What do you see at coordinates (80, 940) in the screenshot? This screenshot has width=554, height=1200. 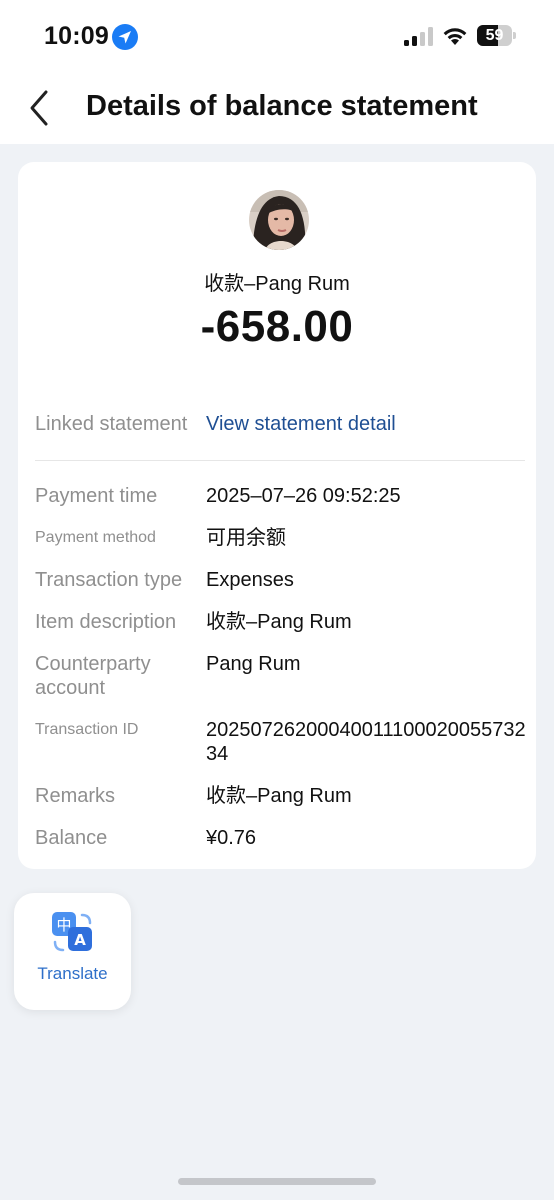 I see `svg-text: A` at bounding box center [80, 940].